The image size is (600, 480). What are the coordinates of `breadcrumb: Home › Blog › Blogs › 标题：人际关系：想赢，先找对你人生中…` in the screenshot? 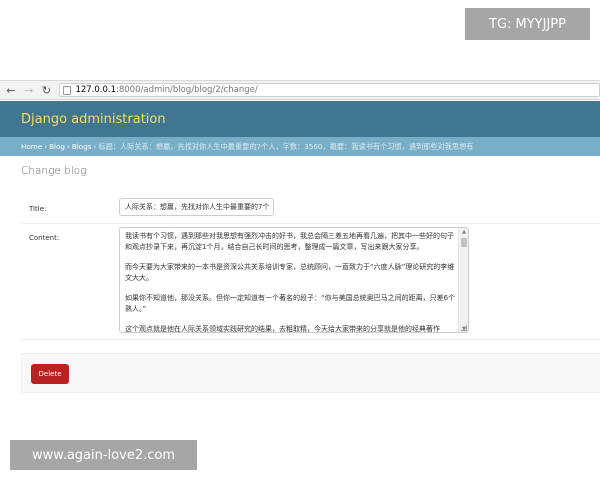 It's located at (300, 146).